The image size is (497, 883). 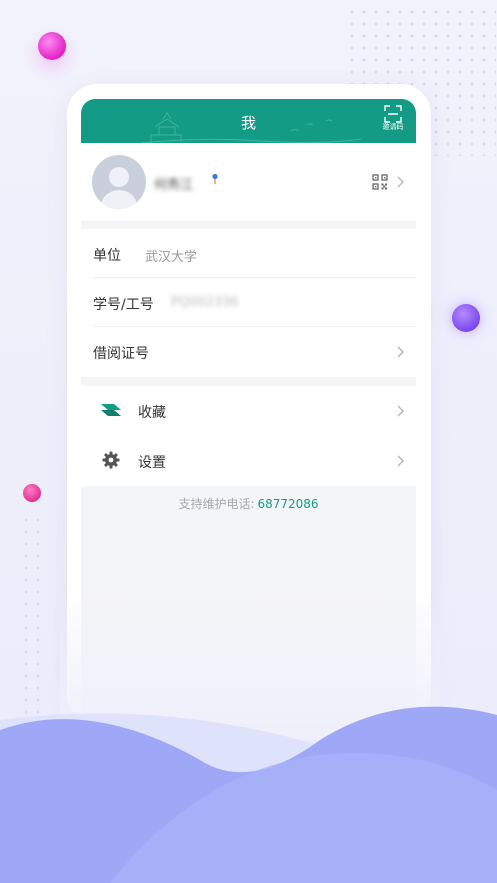 What do you see at coordinates (393, 114) in the screenshot?
I see `scan-icon` at bounding box center [393, 114].